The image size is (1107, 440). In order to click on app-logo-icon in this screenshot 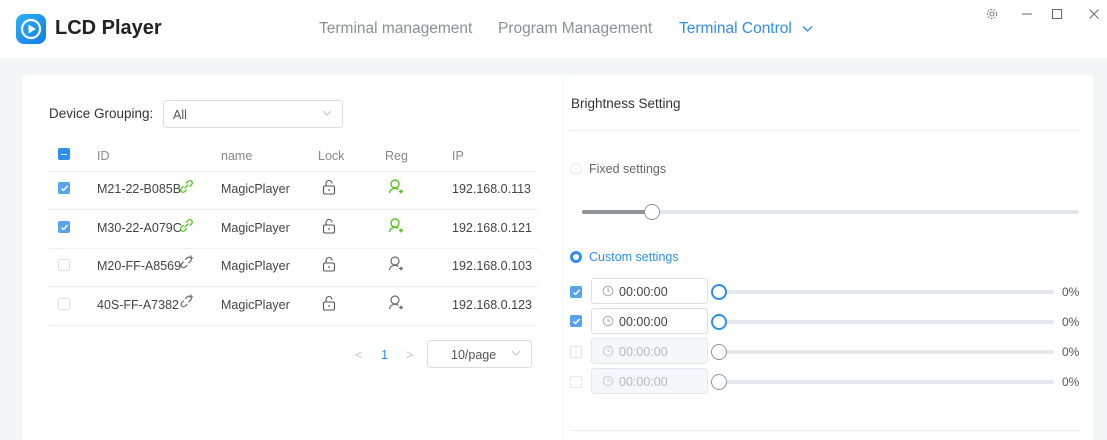, I will do `click(31, 29)`.